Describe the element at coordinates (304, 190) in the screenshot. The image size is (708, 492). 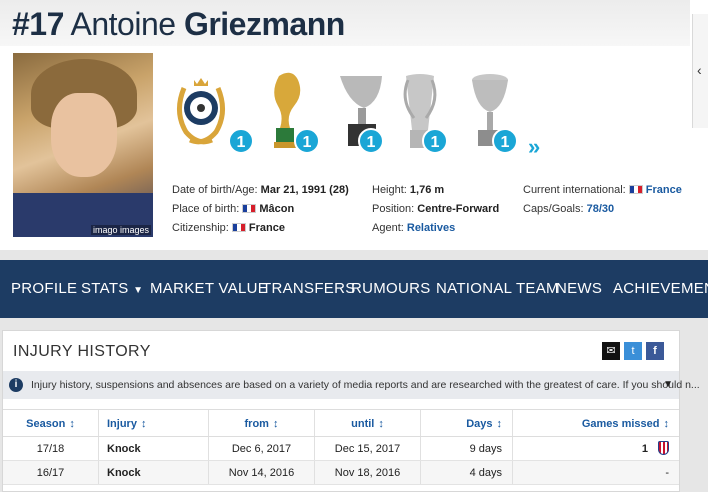
I see `dob-value: Mar 21, 1991 (28)` at that location.